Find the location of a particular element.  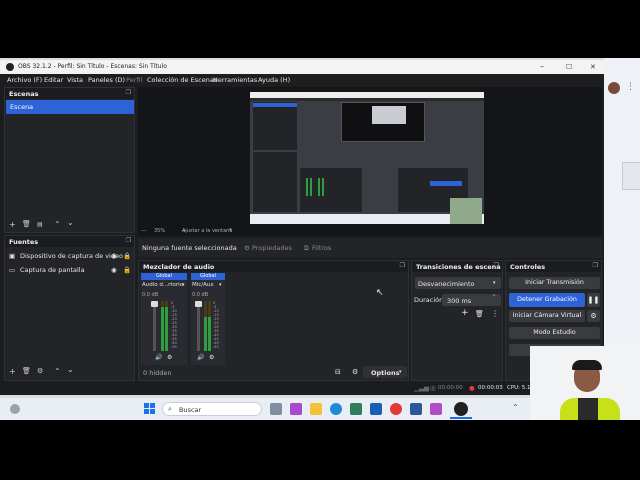

avatar is located at coordinates (614, 88).